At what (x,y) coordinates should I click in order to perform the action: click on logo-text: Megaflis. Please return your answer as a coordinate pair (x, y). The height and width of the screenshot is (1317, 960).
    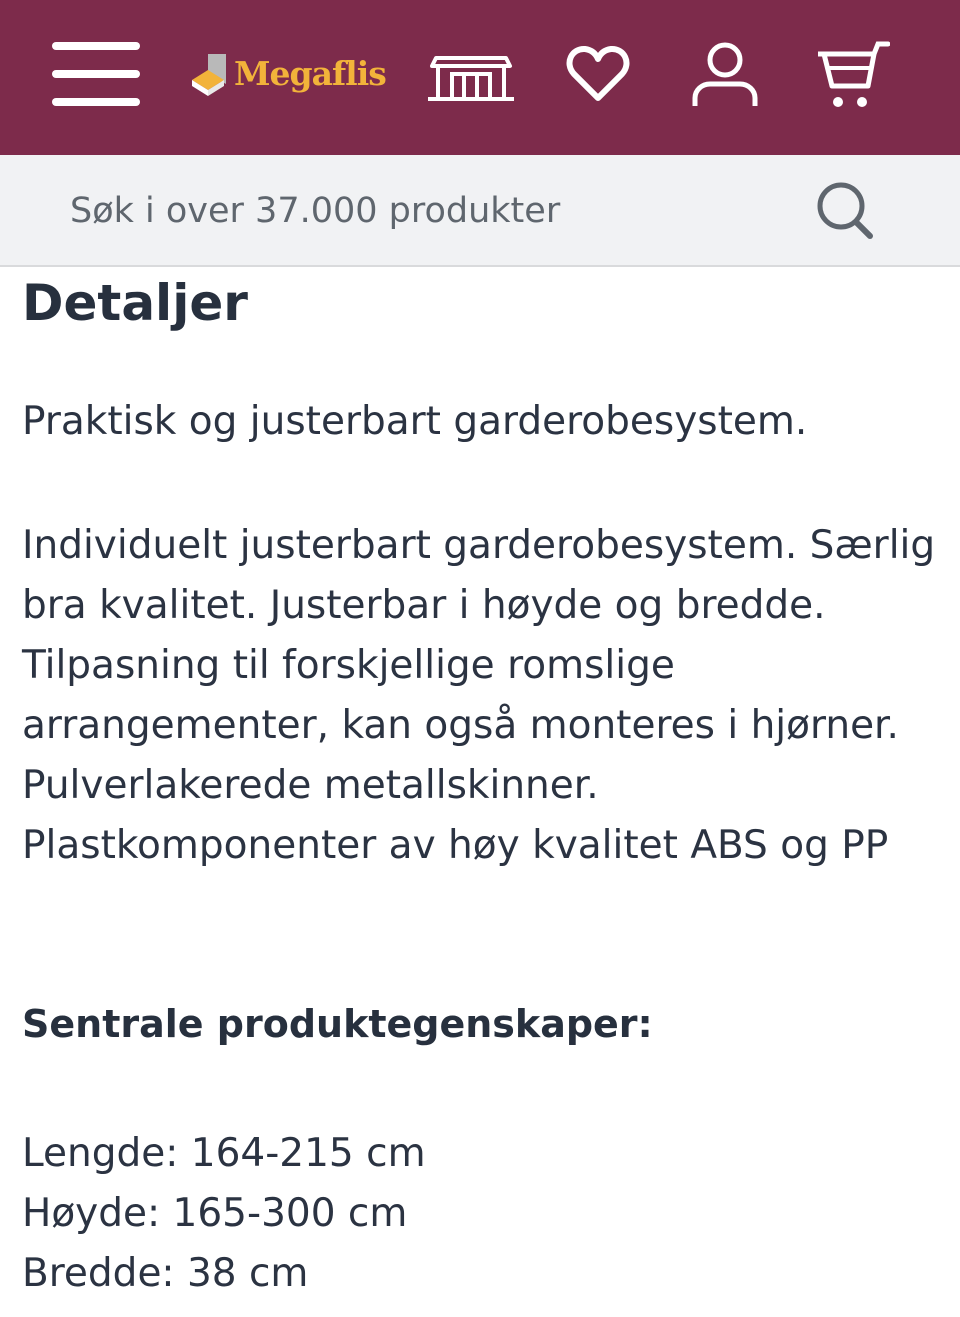
    Looking at the image, I should click on (310, 73).